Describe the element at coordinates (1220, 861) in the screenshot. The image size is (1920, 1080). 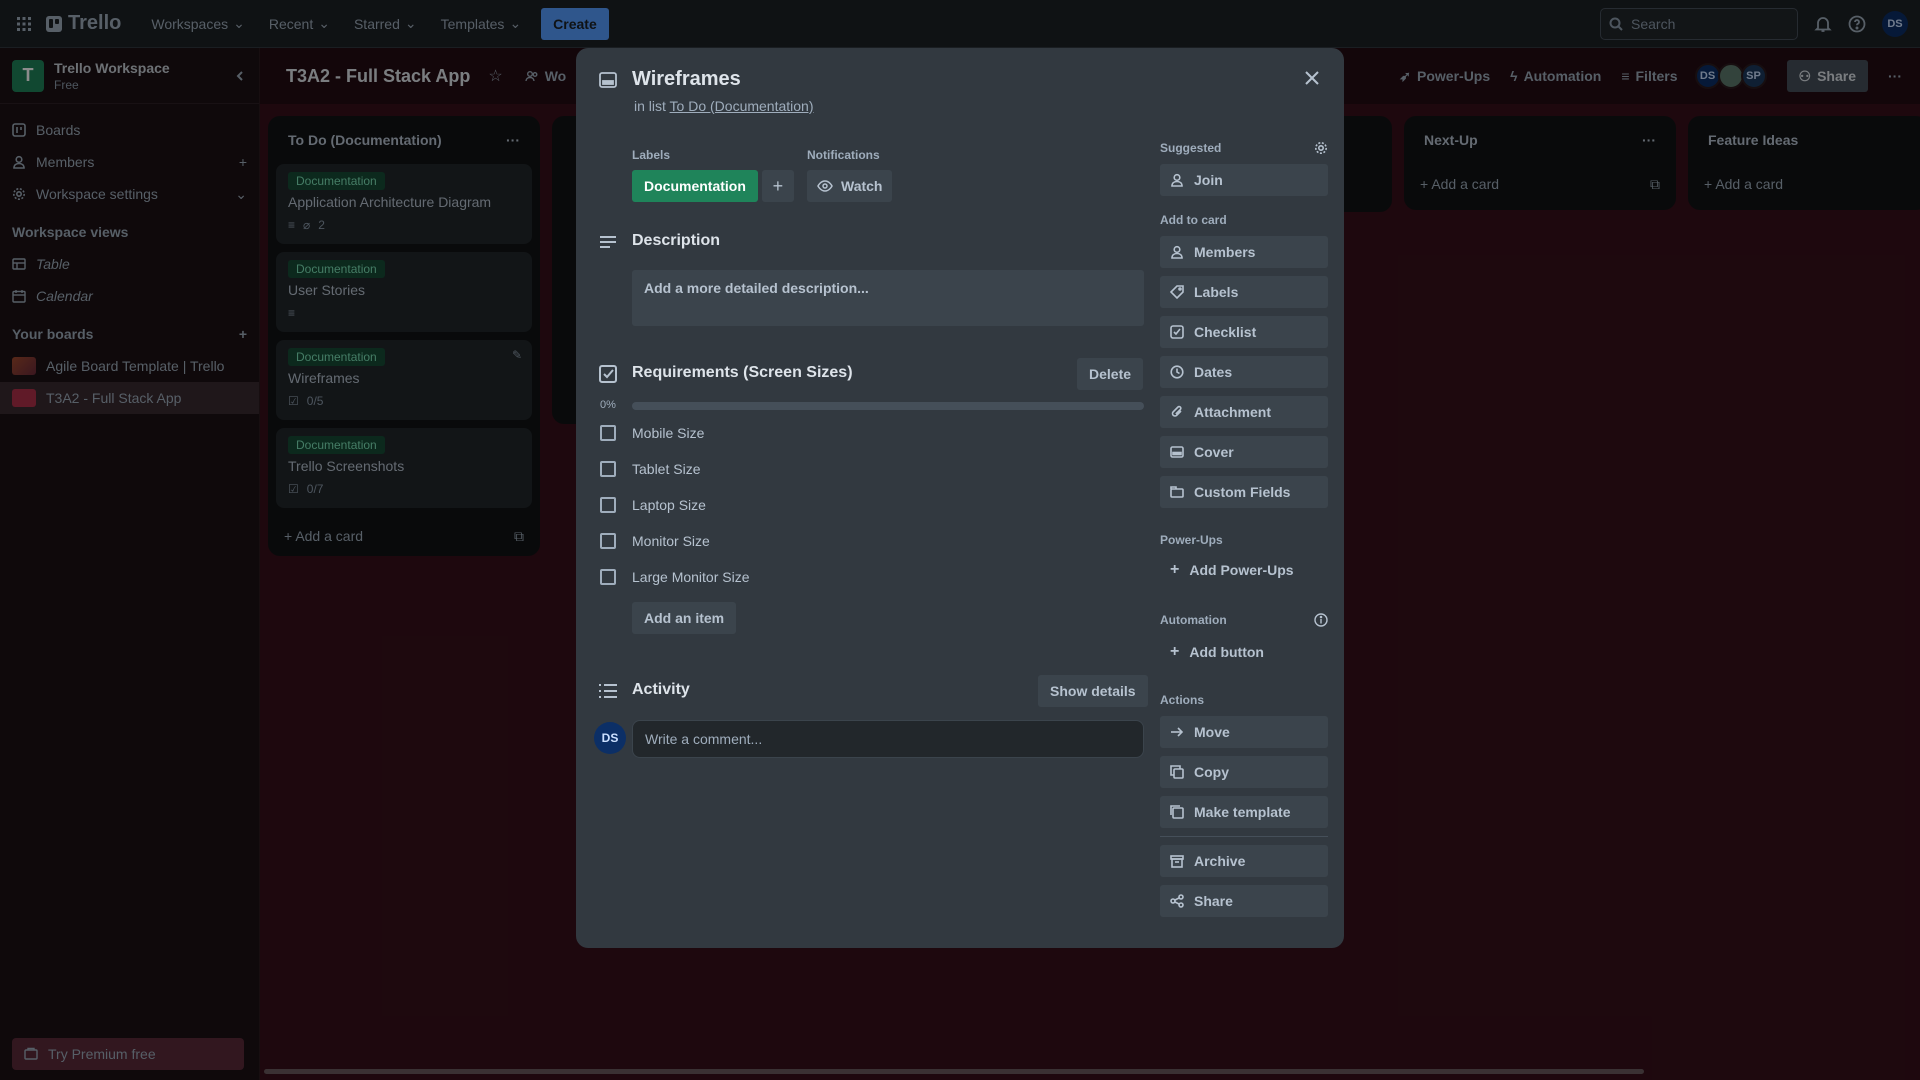
I see `button-label: Archive` at that location.